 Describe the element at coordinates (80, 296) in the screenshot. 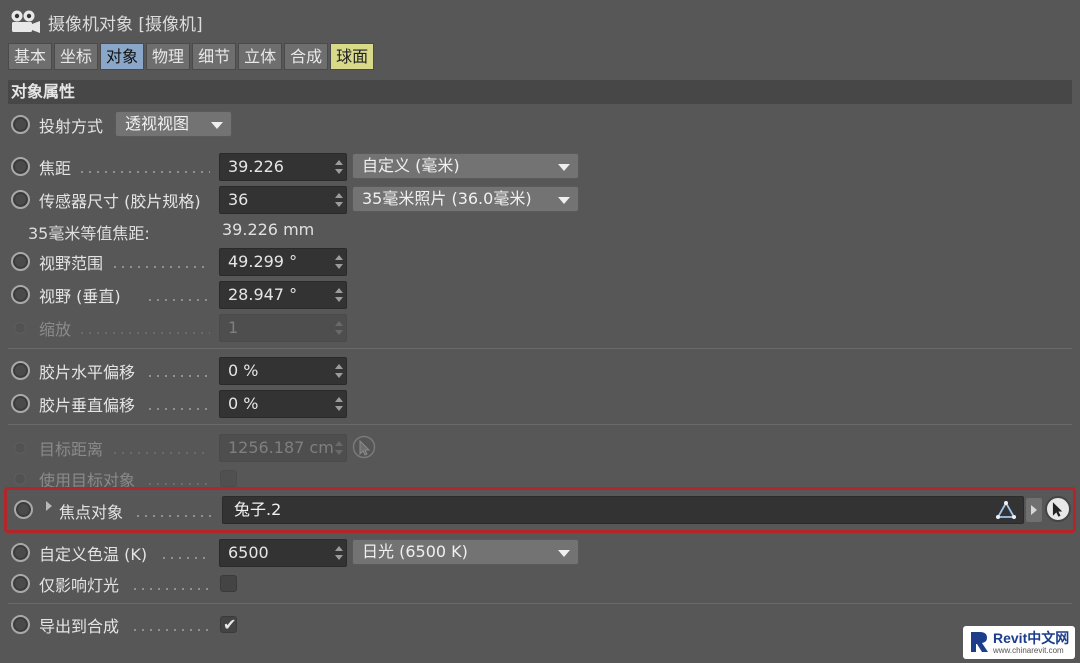

I see `fov-vertical-label: 视野 (垂直)` at that location.